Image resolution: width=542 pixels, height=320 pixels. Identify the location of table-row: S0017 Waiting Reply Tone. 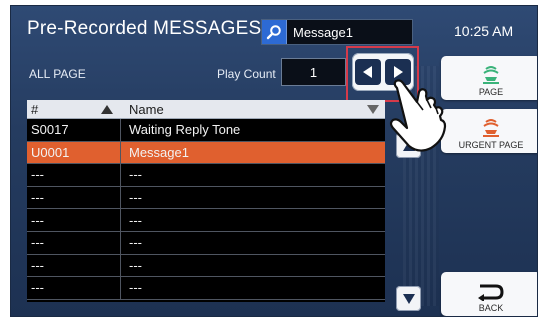
(206, 130).